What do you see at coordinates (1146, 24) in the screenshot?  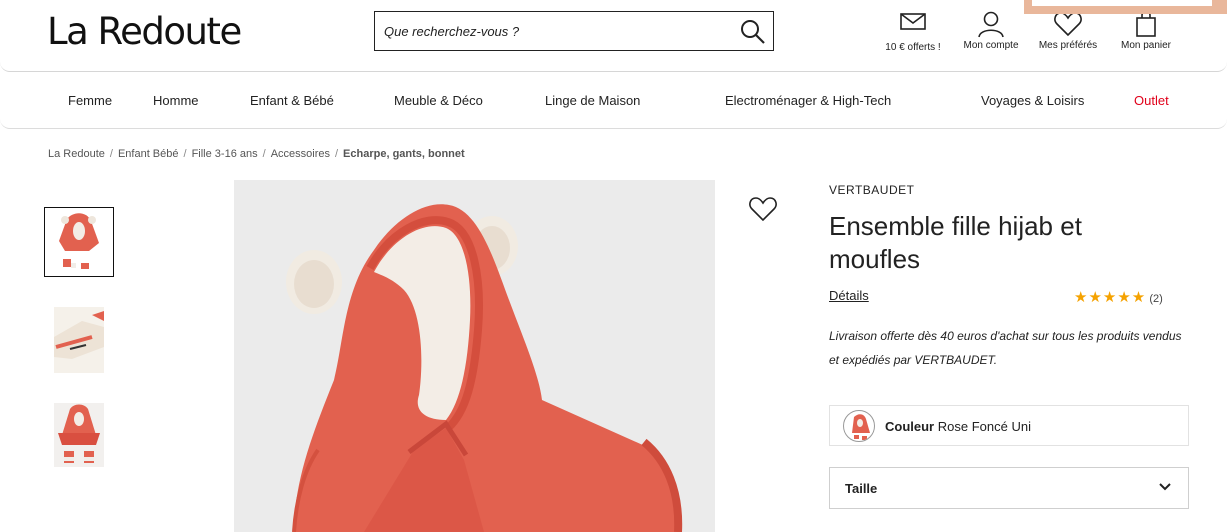 I see `shopping-bag-icon` at bounding box center [1146, 24].